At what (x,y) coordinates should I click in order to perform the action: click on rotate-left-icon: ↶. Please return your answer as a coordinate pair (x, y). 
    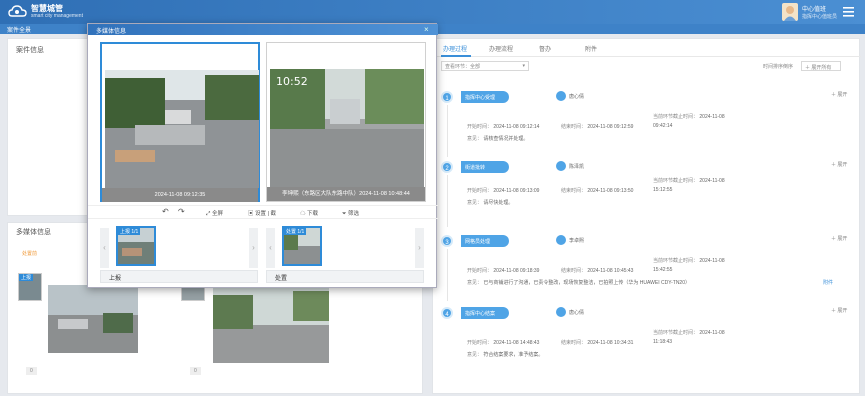
    Looking at the image, I should click on (165, 211).